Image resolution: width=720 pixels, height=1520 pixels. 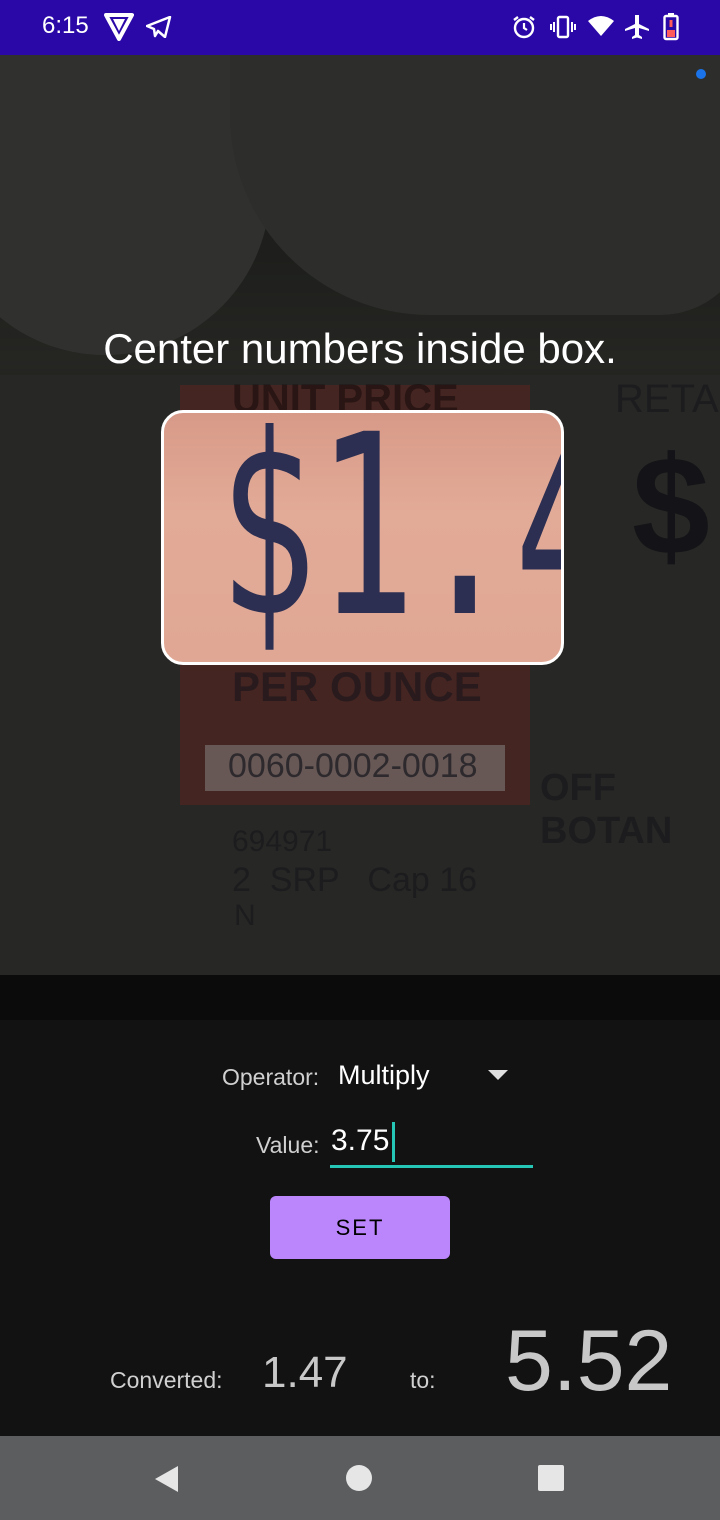 I want to click on chevron-down-icon, so click(x=498, y=1075).